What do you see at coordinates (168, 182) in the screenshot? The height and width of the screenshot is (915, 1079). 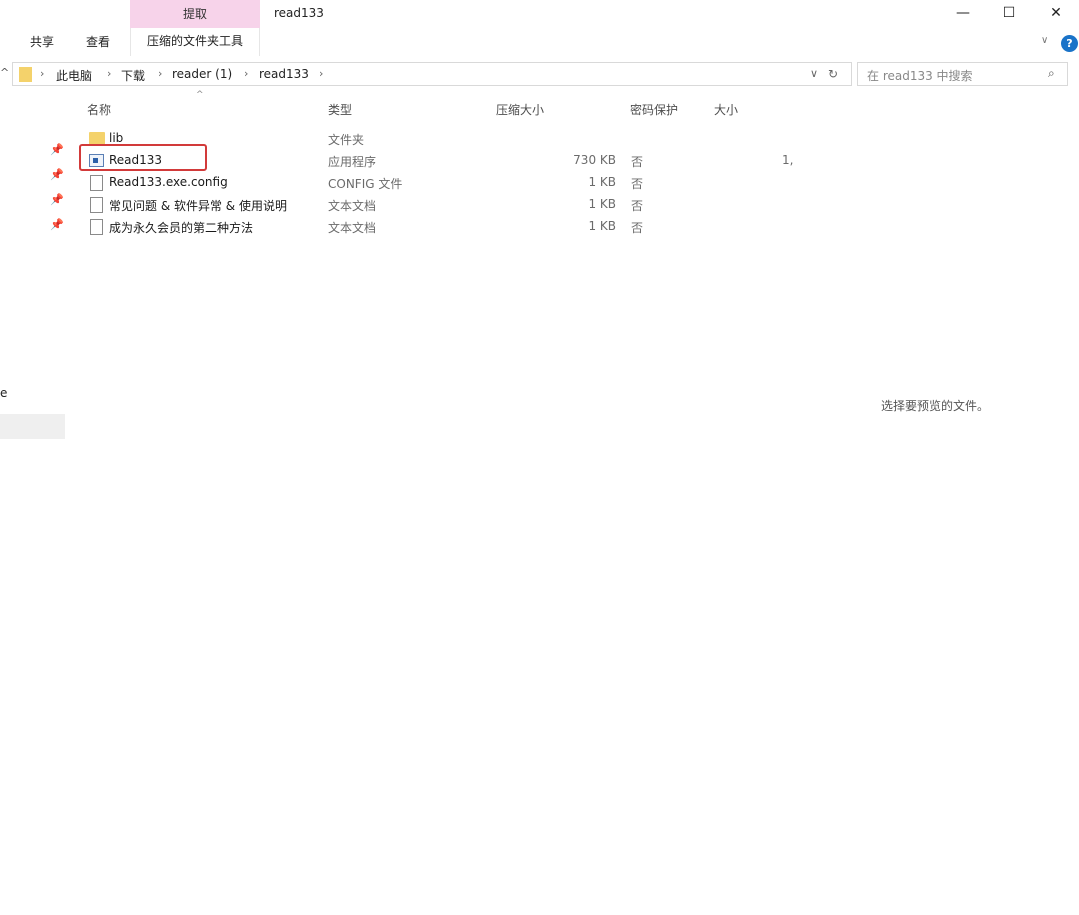 I see `file-name: Read133.exe.config` at bounding box center [168, 182].